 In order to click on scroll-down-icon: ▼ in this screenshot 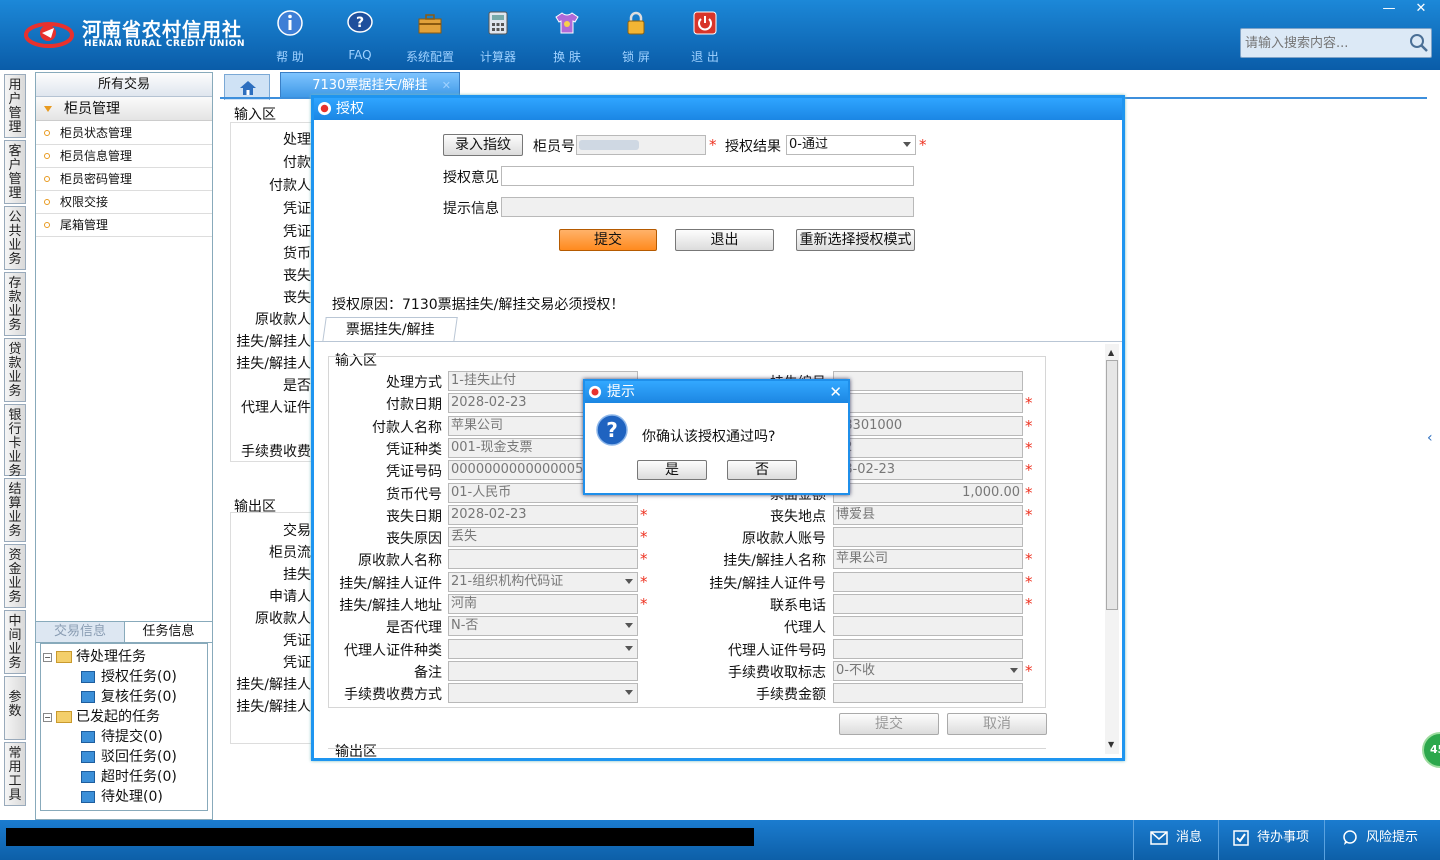, I will do `click(1111, 744)`.